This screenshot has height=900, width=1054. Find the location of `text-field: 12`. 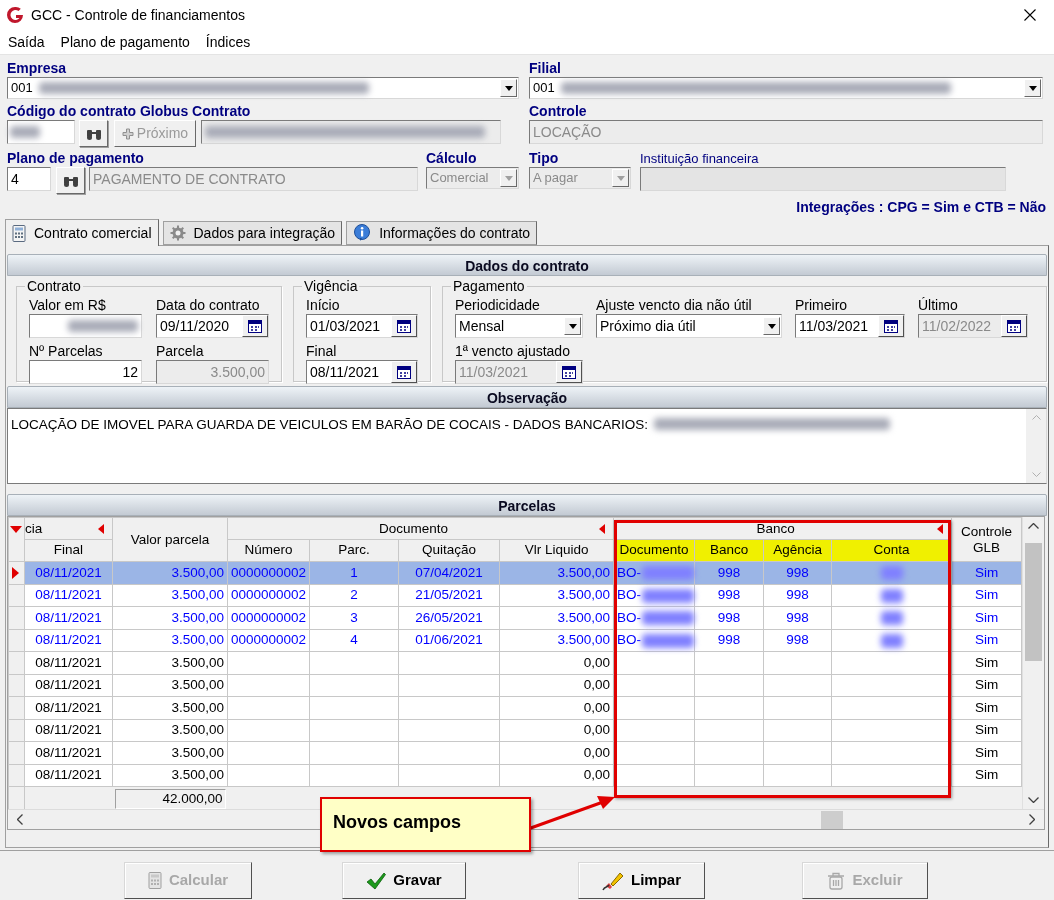

text-field: 12 is located at coordinates (85, 372).